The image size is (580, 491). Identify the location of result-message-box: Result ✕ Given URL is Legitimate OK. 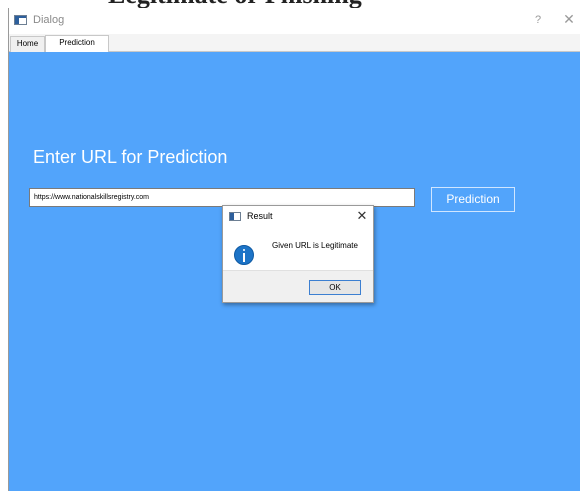
(298, 254).